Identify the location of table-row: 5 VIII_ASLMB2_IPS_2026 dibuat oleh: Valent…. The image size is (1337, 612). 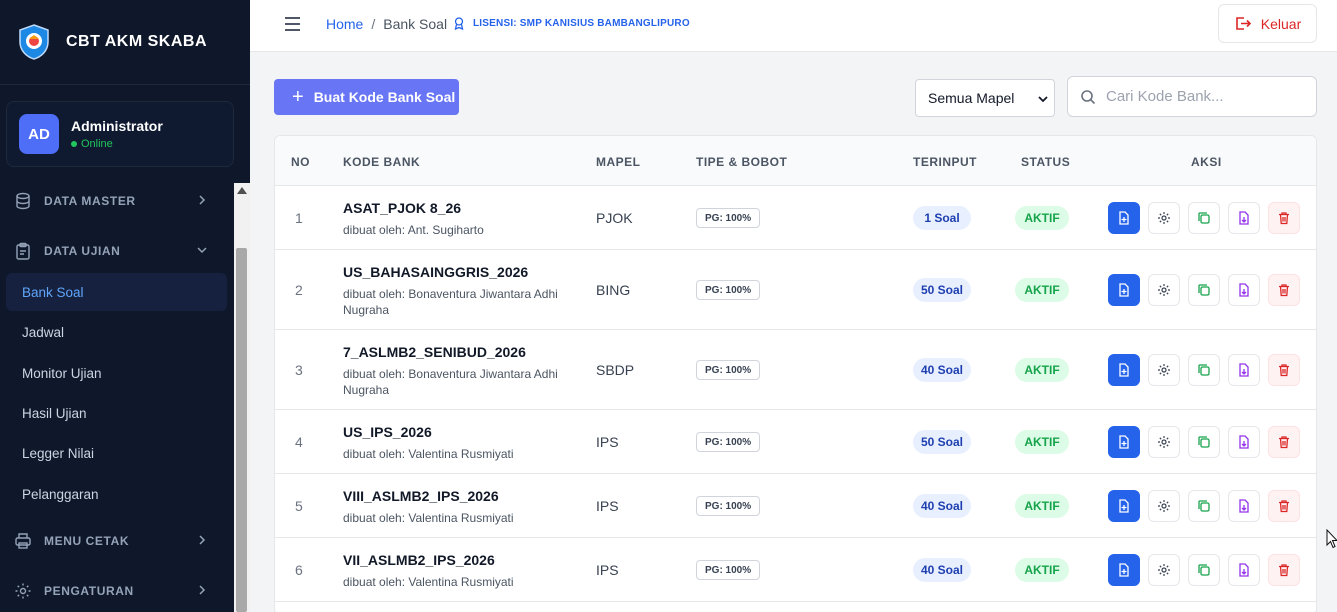
(795, 506).